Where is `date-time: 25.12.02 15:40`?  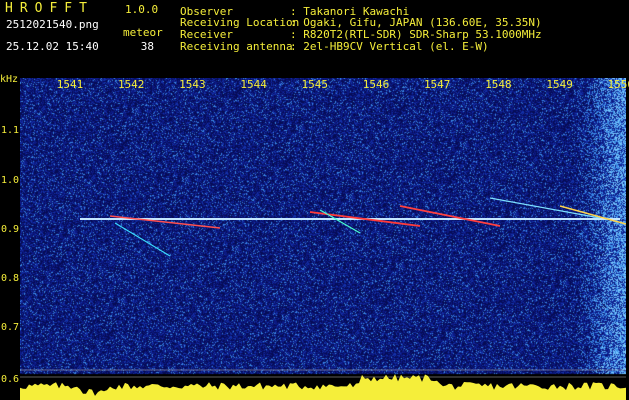
date-time: 25.12.02 15:40 is located at coordinates (52, 46).